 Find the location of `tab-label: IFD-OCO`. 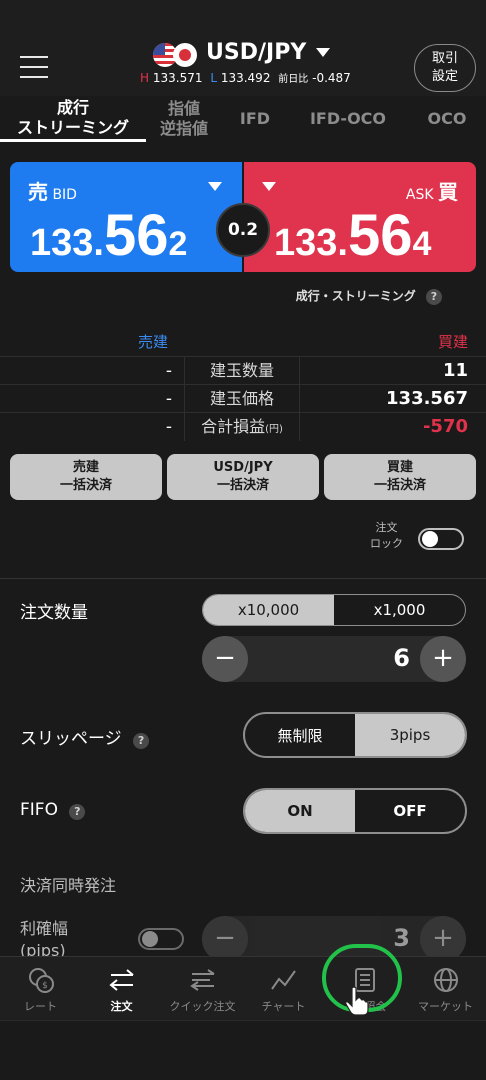

tab-label: IFD-OCO is located at coordinates (348, 118).